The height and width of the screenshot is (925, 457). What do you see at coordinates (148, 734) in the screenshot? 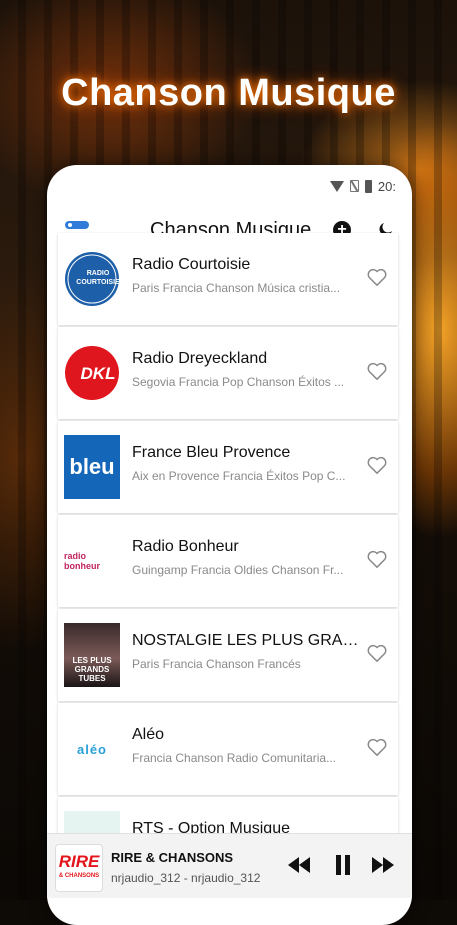
I see `station-name: Aléo` at bounding box center [148, 734].